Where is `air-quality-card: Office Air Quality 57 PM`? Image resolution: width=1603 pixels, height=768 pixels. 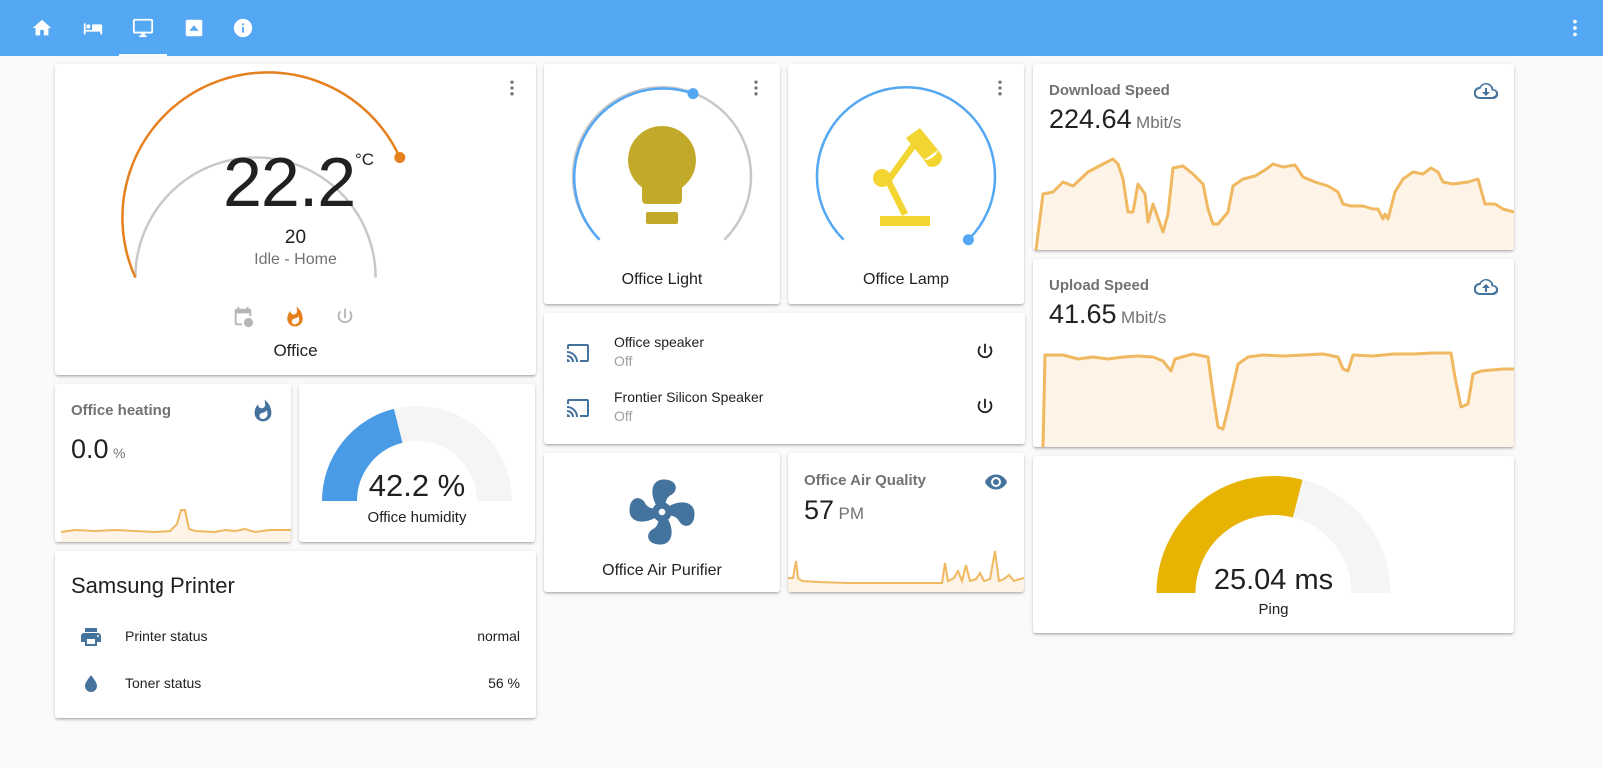
air-quality-card: Office Air Quality 57 PM is located at coordinates (906, 522).